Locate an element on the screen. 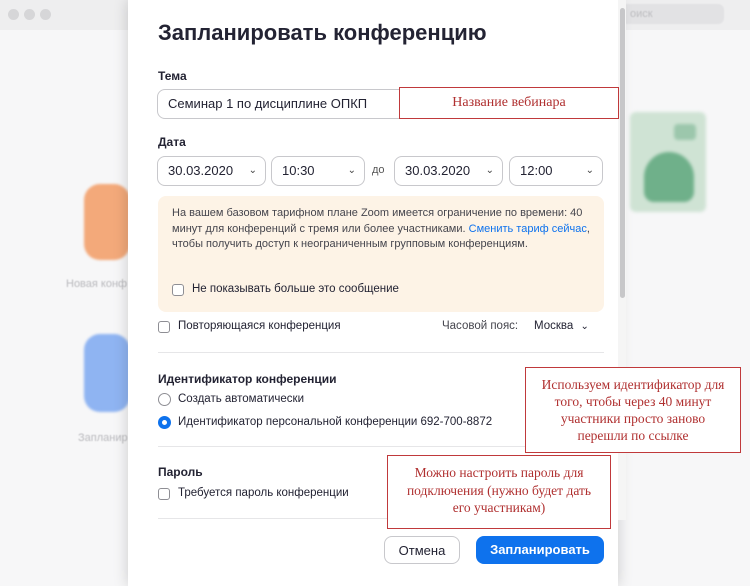 The width and height of the screenshot is (750, 586). timezone-value: Москва is located at coordinates (554, 326).